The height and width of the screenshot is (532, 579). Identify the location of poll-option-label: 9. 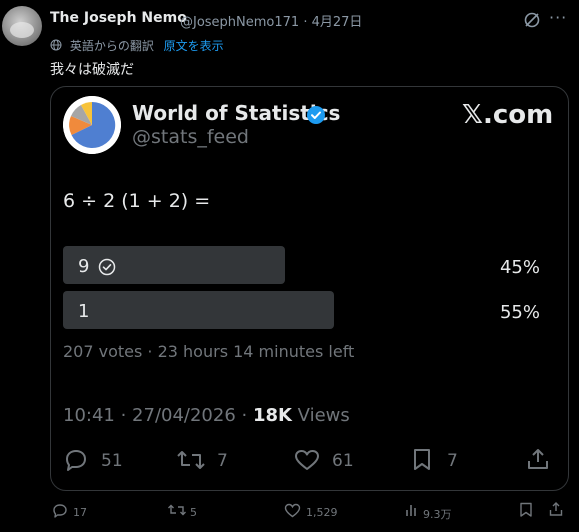
(84, 266).